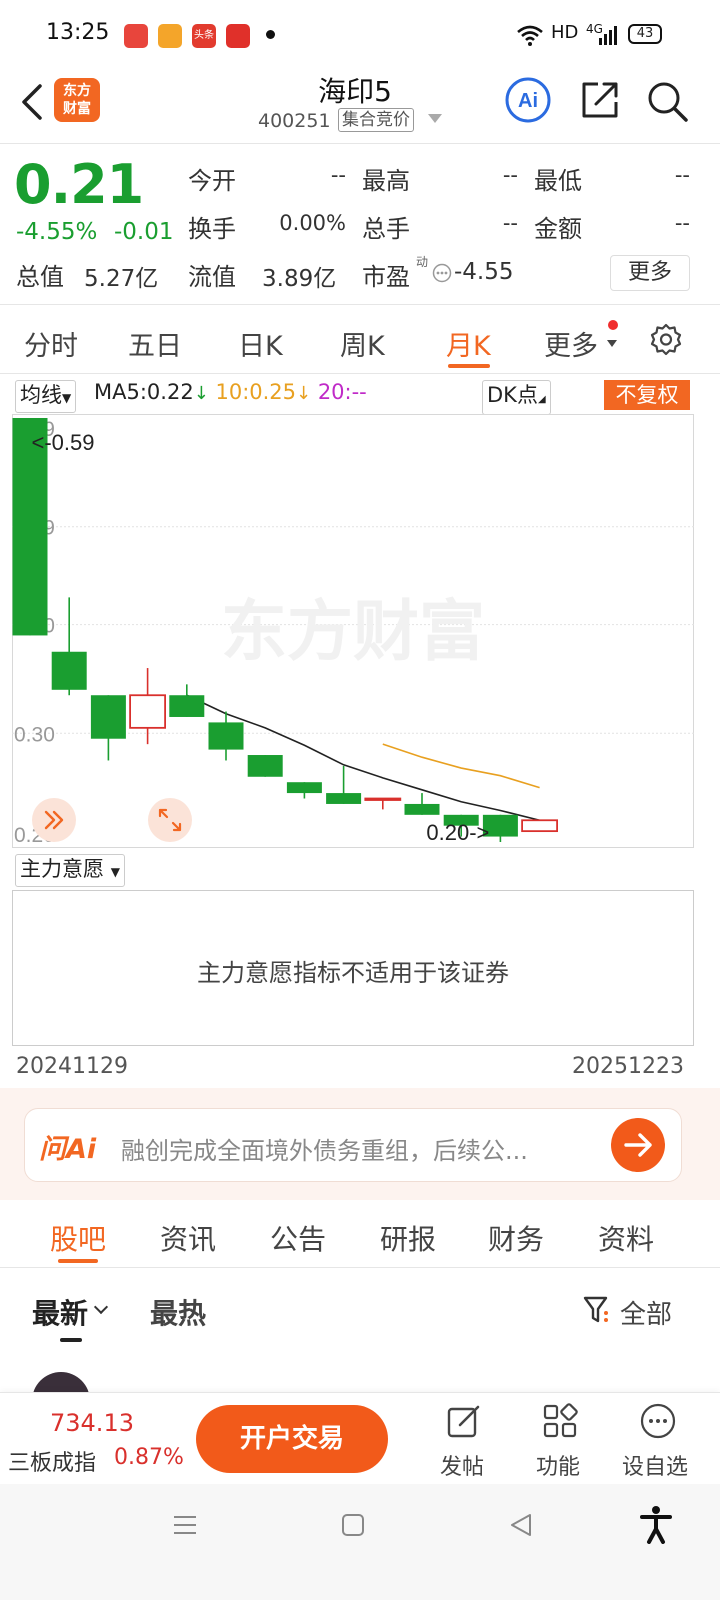  I want to click on y-tick-label: 0.30, so click(34, 734).